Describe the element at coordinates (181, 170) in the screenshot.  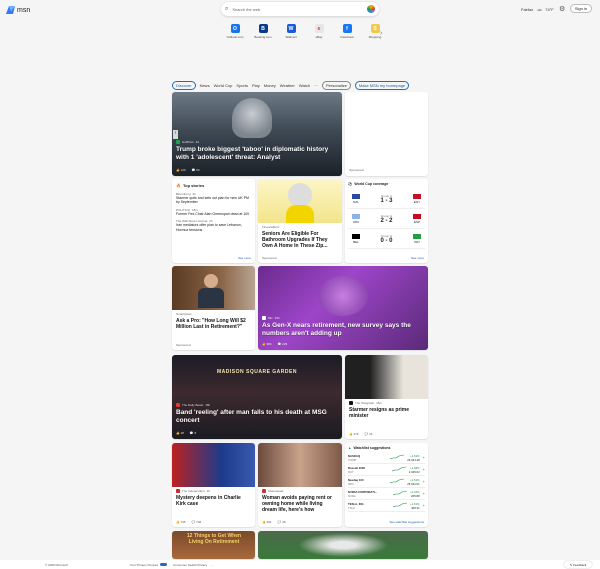
I see `like-icon: 👍 149` at that location.